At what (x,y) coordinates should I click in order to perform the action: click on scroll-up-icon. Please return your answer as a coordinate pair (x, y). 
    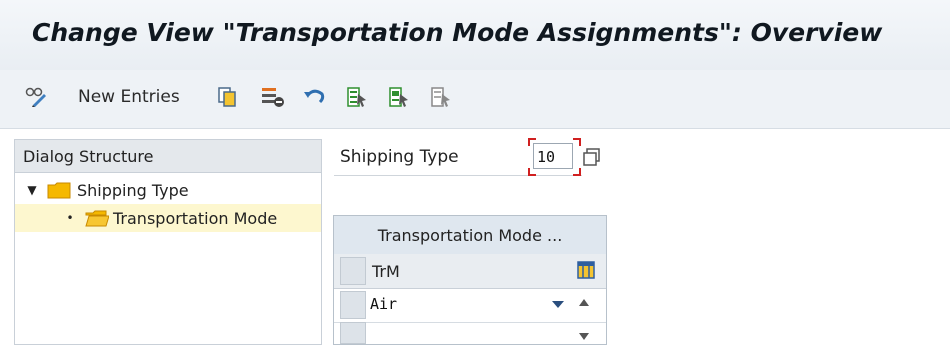
    Looking at the image, I should click on (584, 302).